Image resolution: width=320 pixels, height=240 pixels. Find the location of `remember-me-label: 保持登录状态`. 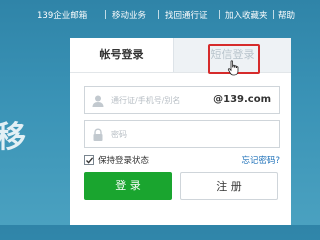

remember-me-label: 保持登录状态 is located at coordinates (124, 161).